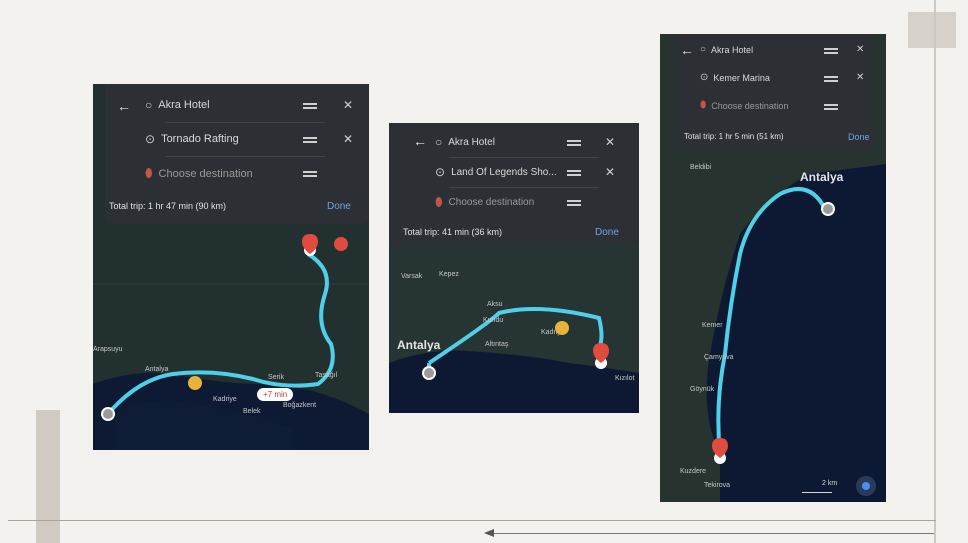 The height and width of the screenshot is (543, 968). What do you see at coordinates (935, 271) in the screenshot?
I see `decorative-line-vertical` at bounding box center [935, 271].